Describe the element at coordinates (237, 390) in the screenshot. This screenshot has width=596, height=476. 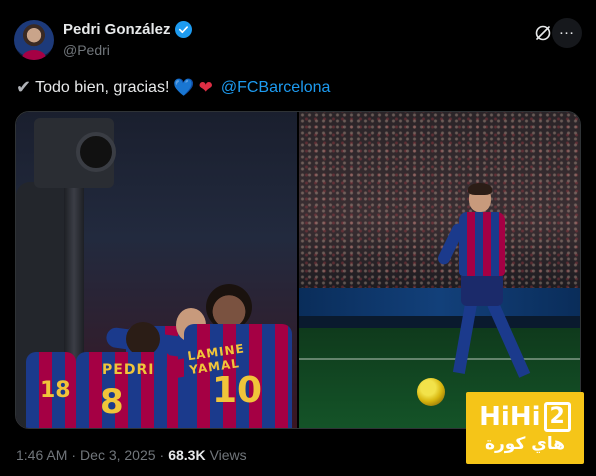
I see `jersey-number-10: 10` at that location.